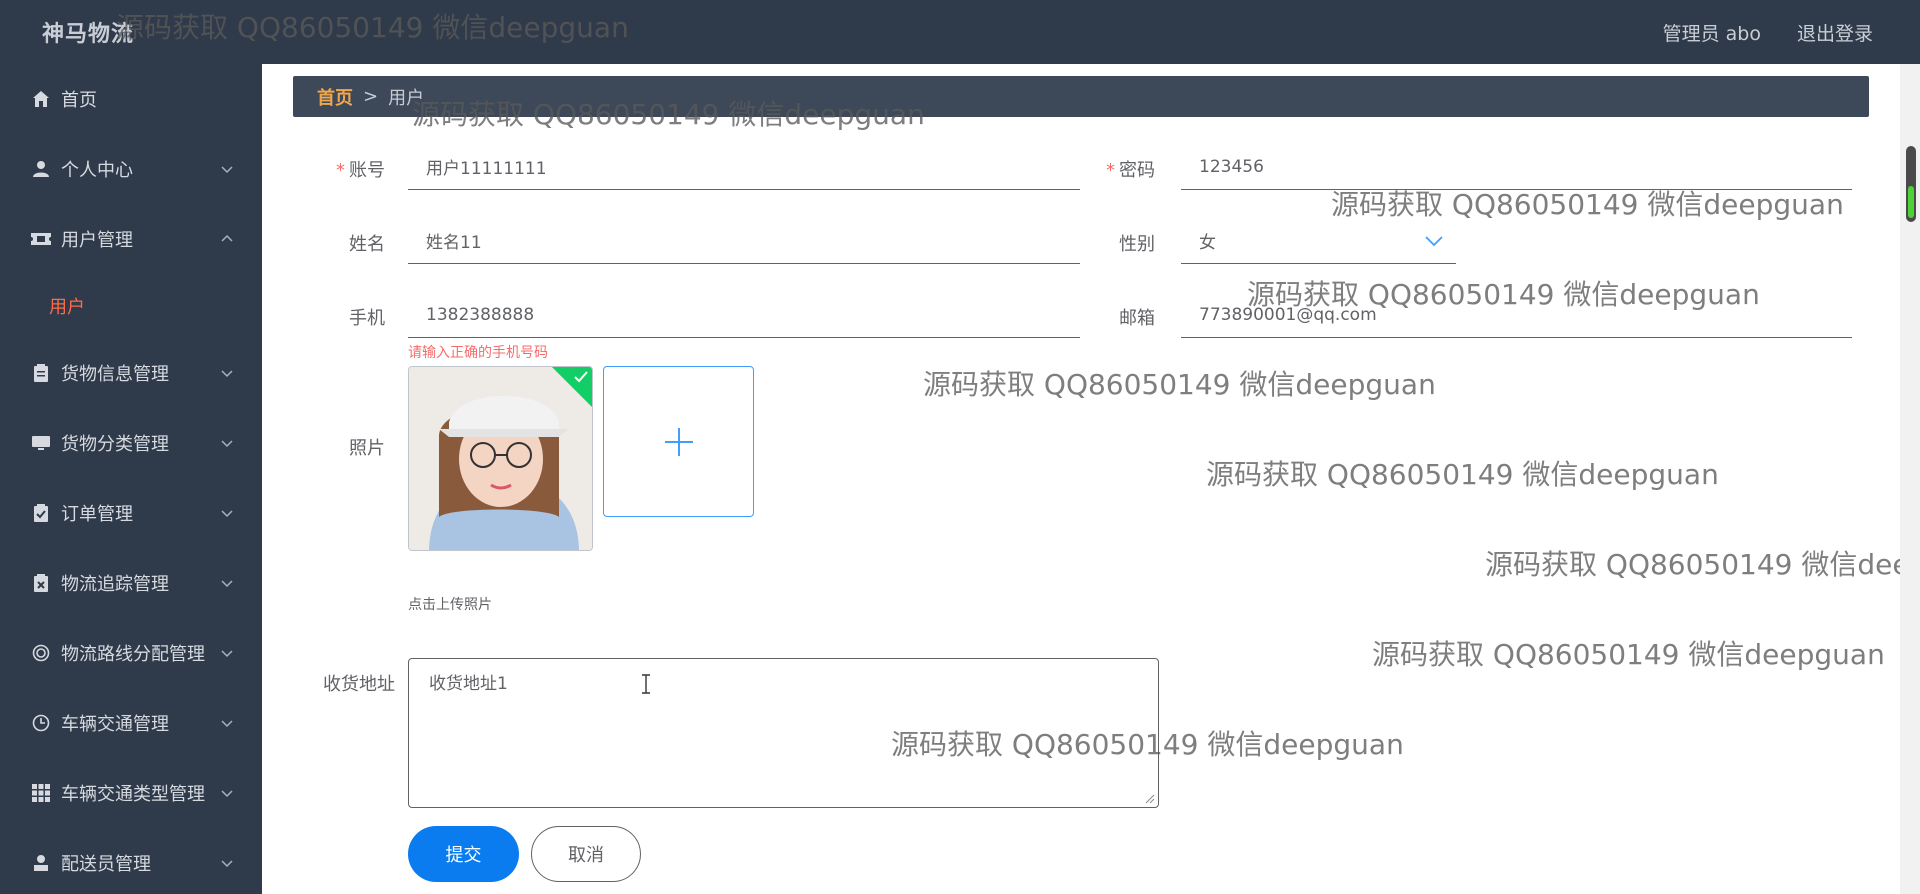 Image resolution: width=1920 pixels, height=894 pixels. I want to click on sidebar-item-vehicle-type: 车辆交通类型管理, so click(131, 793).